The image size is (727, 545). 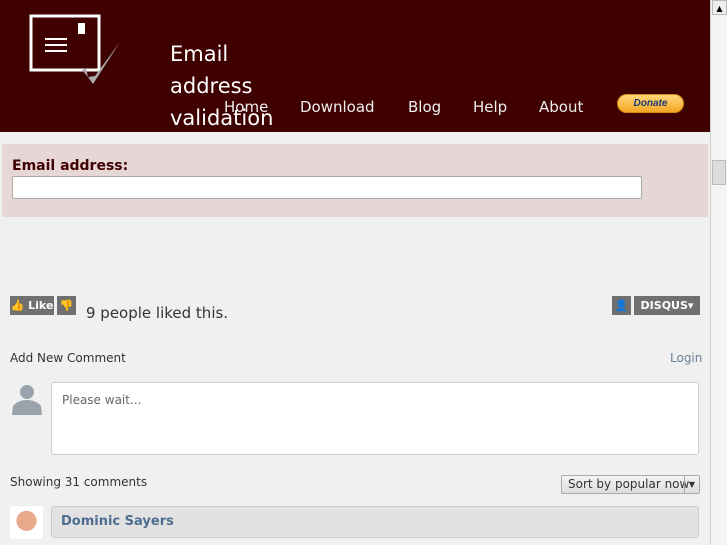 What do you see at coordinates (561, 107) in the screenshot?
I see `nav-about: About` at bounding box center [561, 107].